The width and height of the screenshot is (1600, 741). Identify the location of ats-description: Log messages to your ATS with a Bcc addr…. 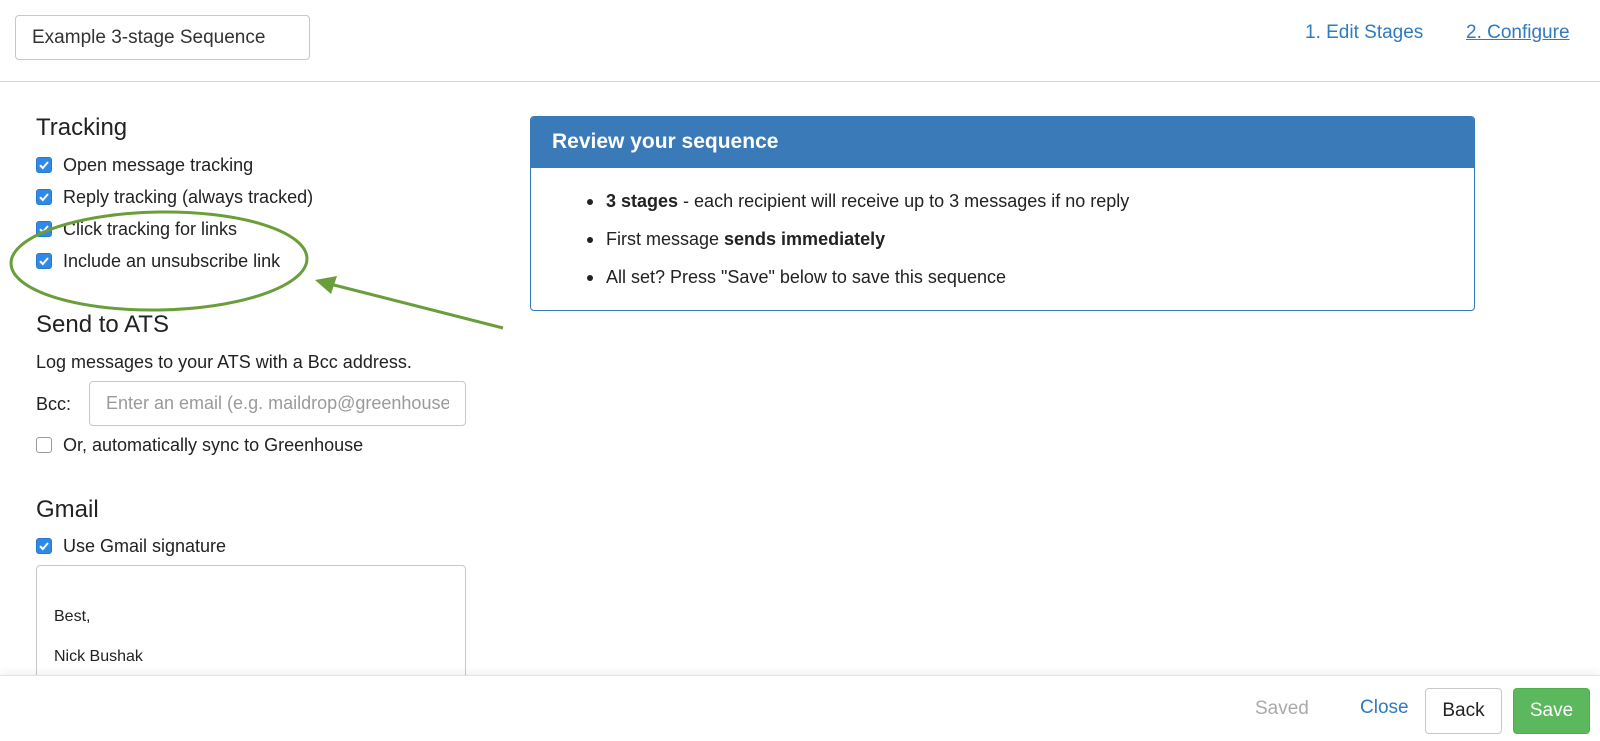
(224, 362).